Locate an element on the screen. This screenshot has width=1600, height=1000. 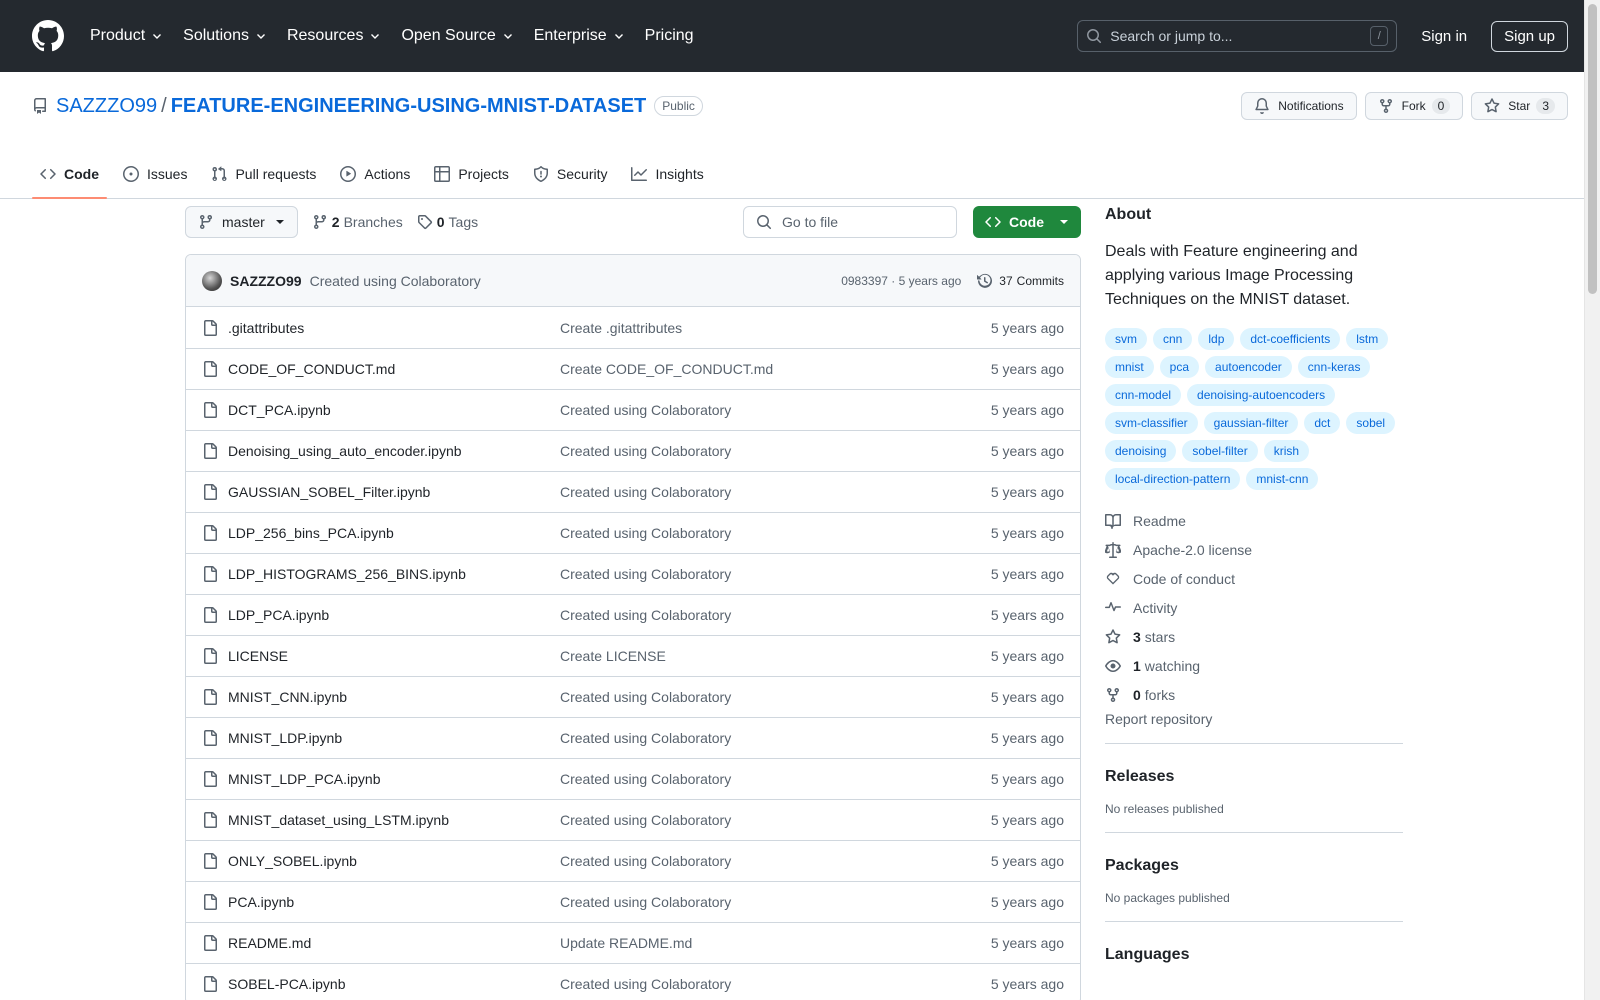
topic-tag: mnist-cnn is located at coordinates (1282, 479).